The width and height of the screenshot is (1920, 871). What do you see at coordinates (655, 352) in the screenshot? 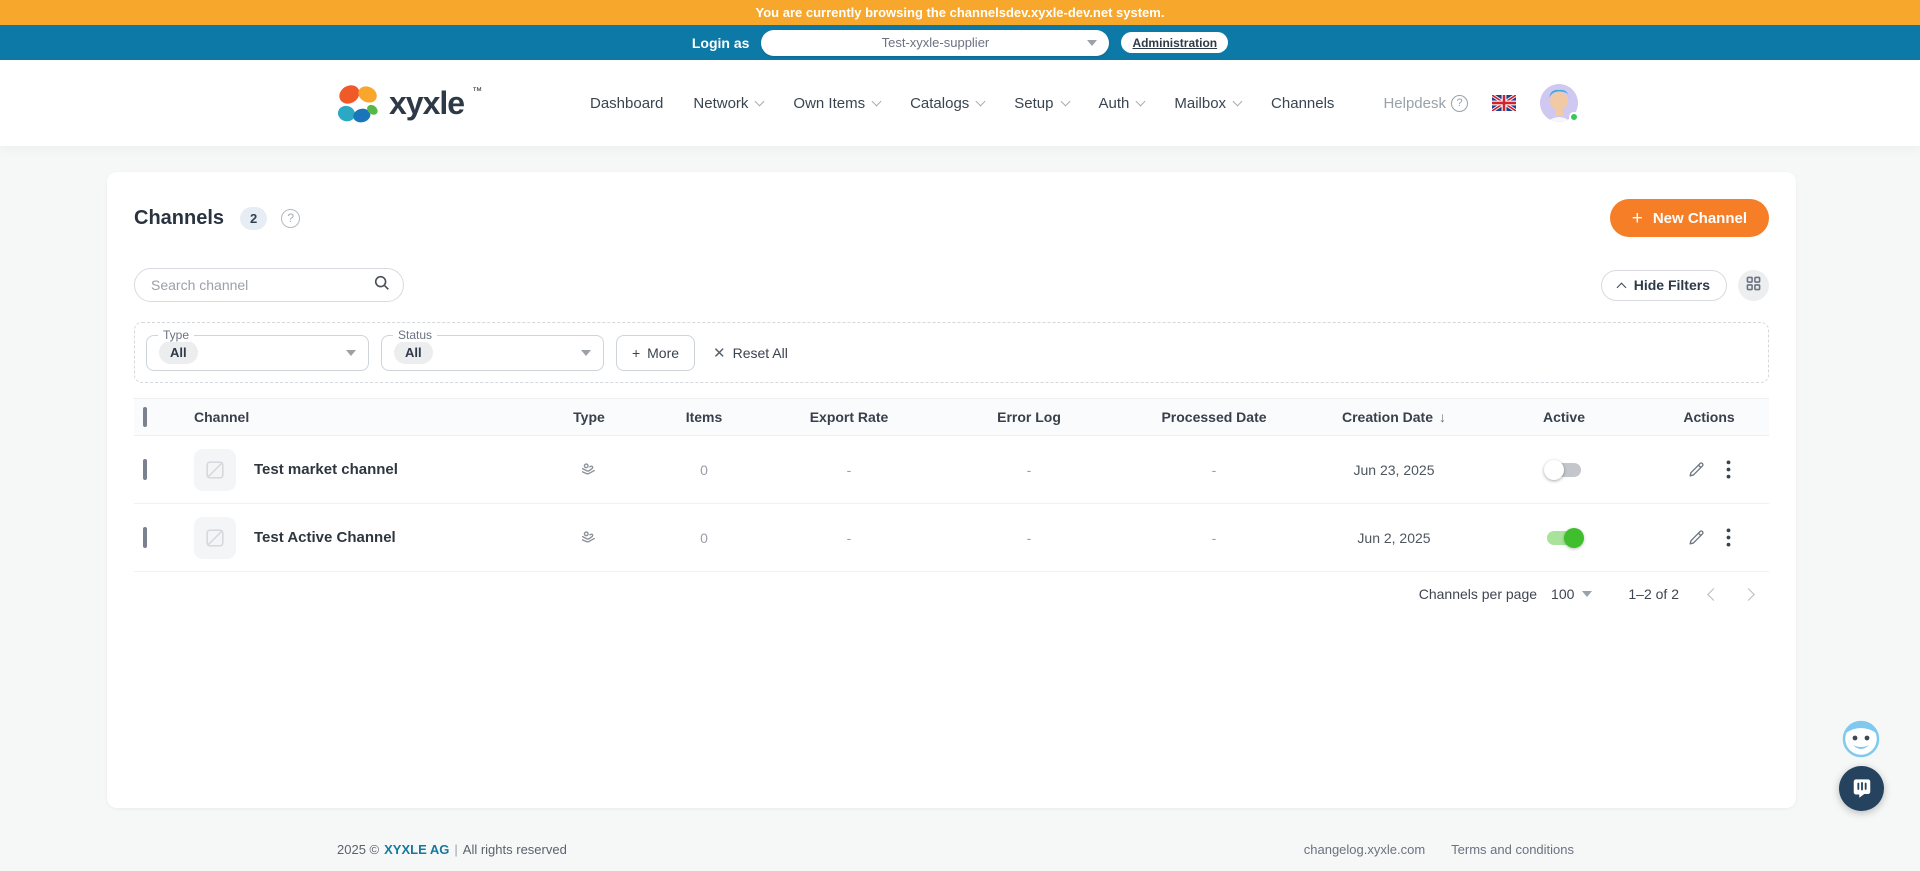
I see `more-filters-button: + More` at bounding box center [655, 352].